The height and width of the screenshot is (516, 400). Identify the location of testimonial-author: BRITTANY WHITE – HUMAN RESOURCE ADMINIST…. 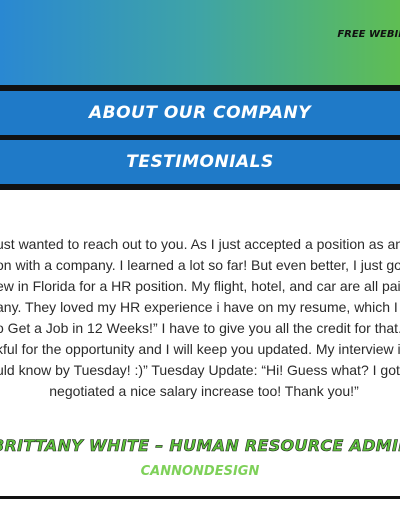
(200, 446).